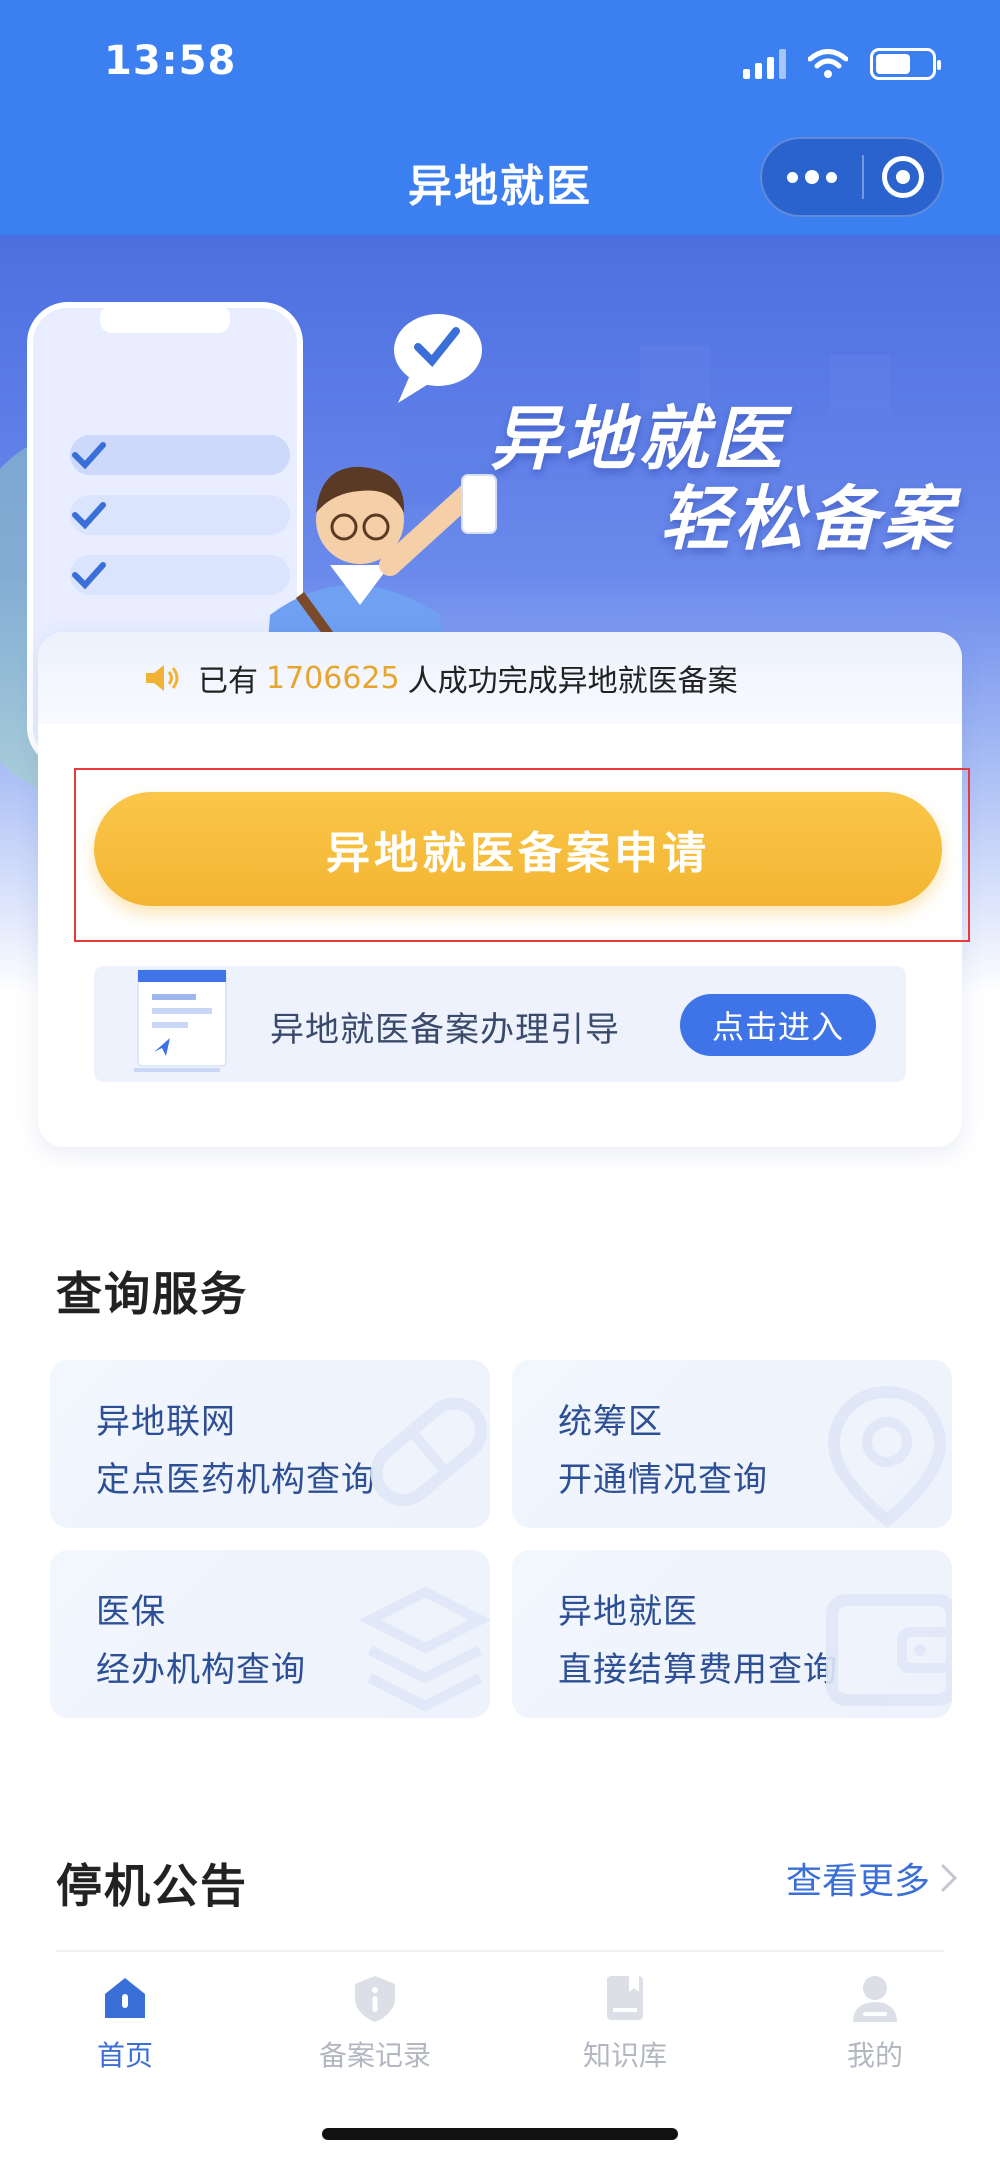  I want to click on battery-icon, so click(905, 64).